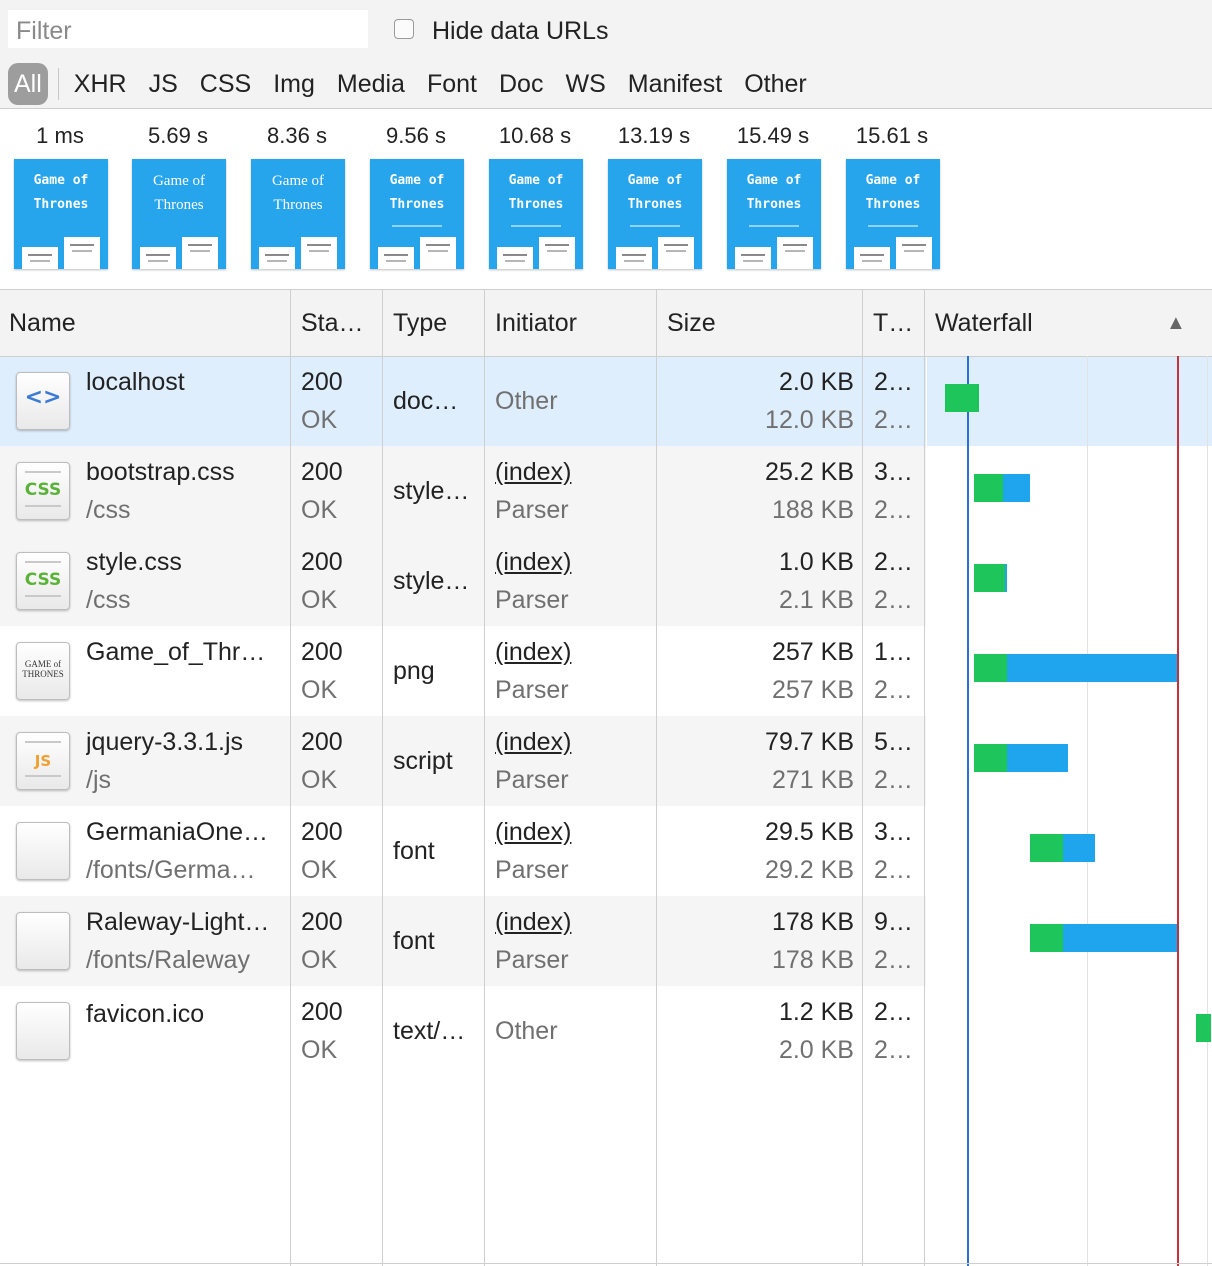  I want to click on load-event-marker, so click(1178, 811).